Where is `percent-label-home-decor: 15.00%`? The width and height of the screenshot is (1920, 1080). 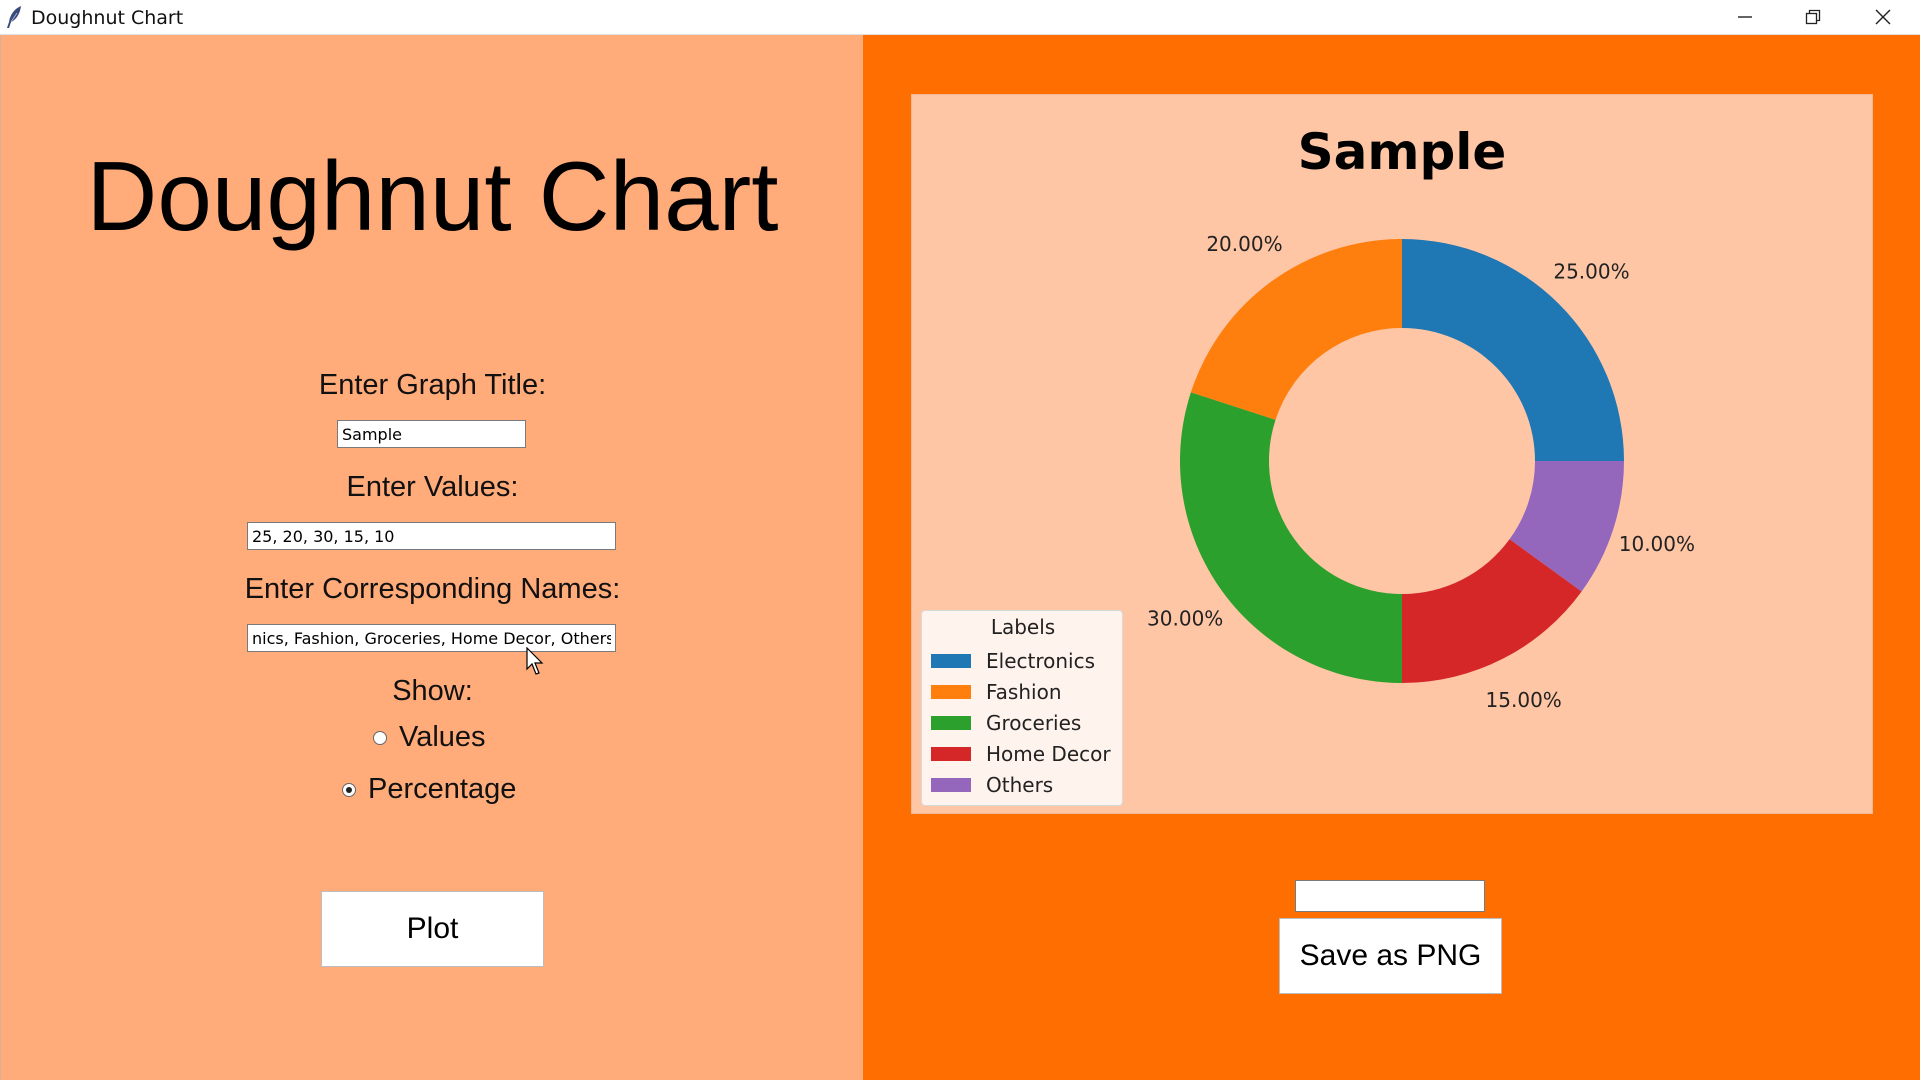
percent-label-home-decor: 15.00% is located at coordinates (1524, 700).